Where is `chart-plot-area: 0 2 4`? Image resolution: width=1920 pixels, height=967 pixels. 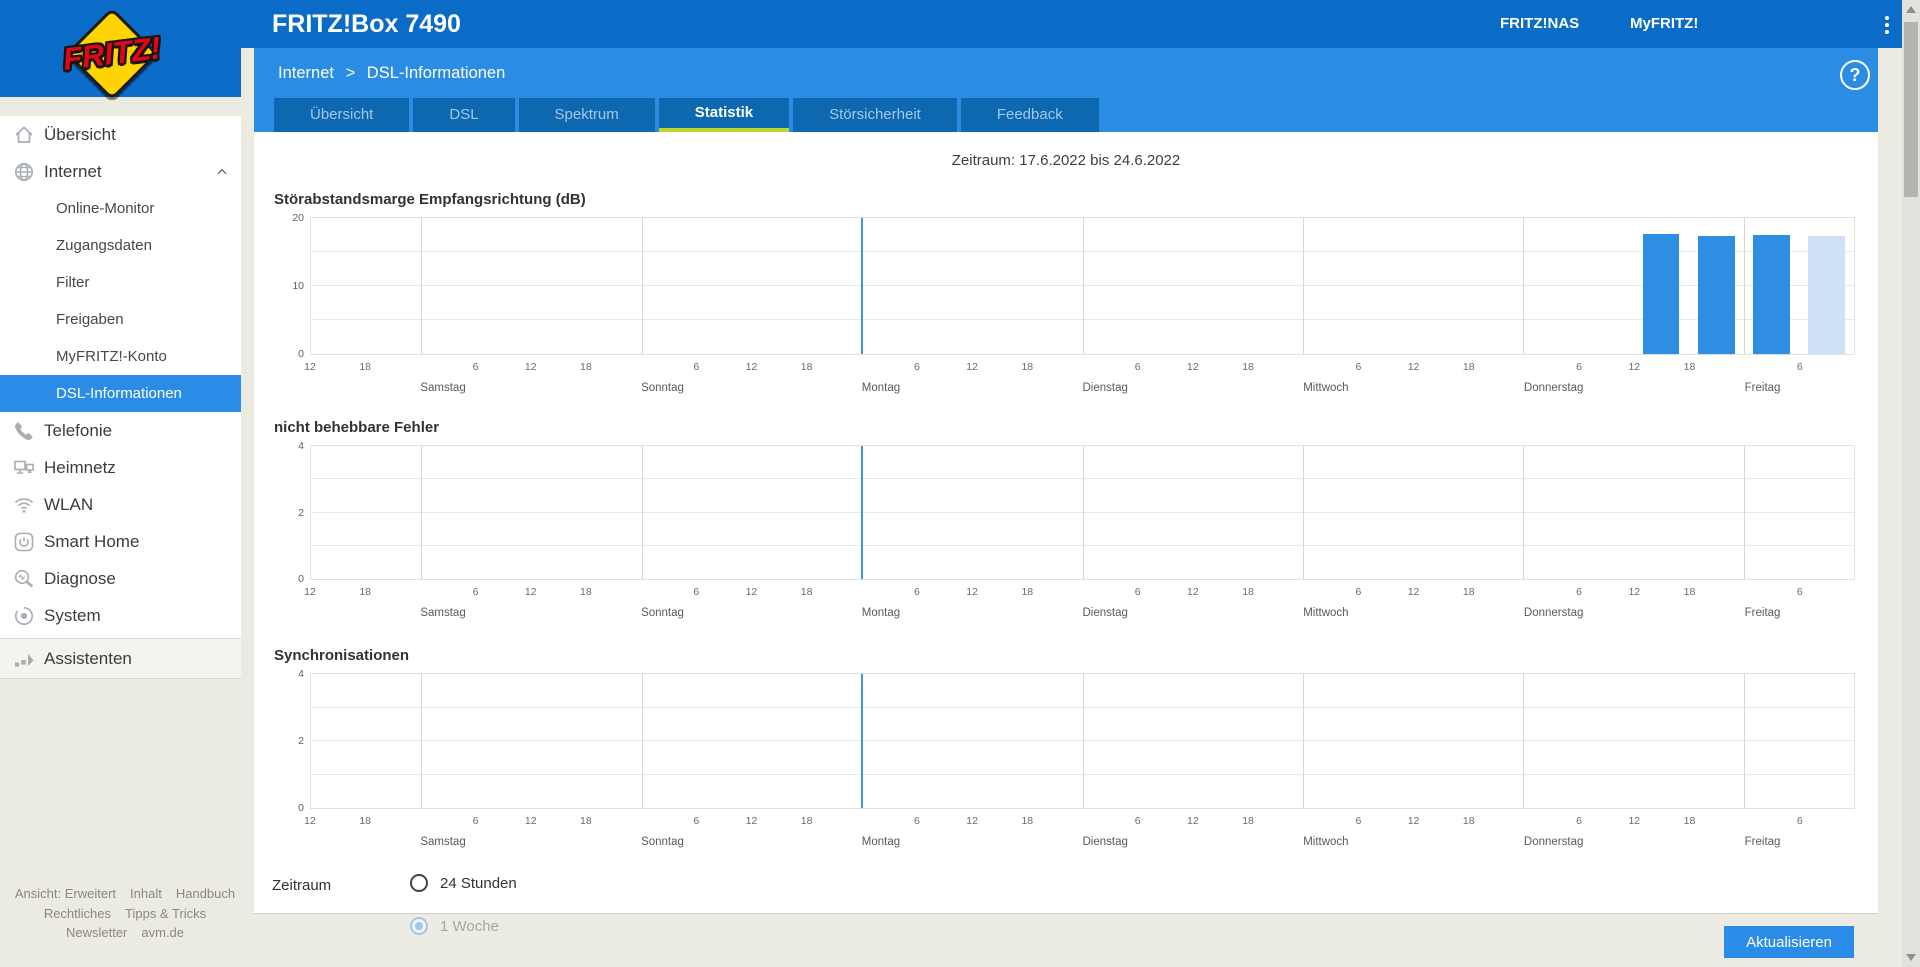
chart-plot-area: 0 2 4 is located at coordinates (1076, 512).